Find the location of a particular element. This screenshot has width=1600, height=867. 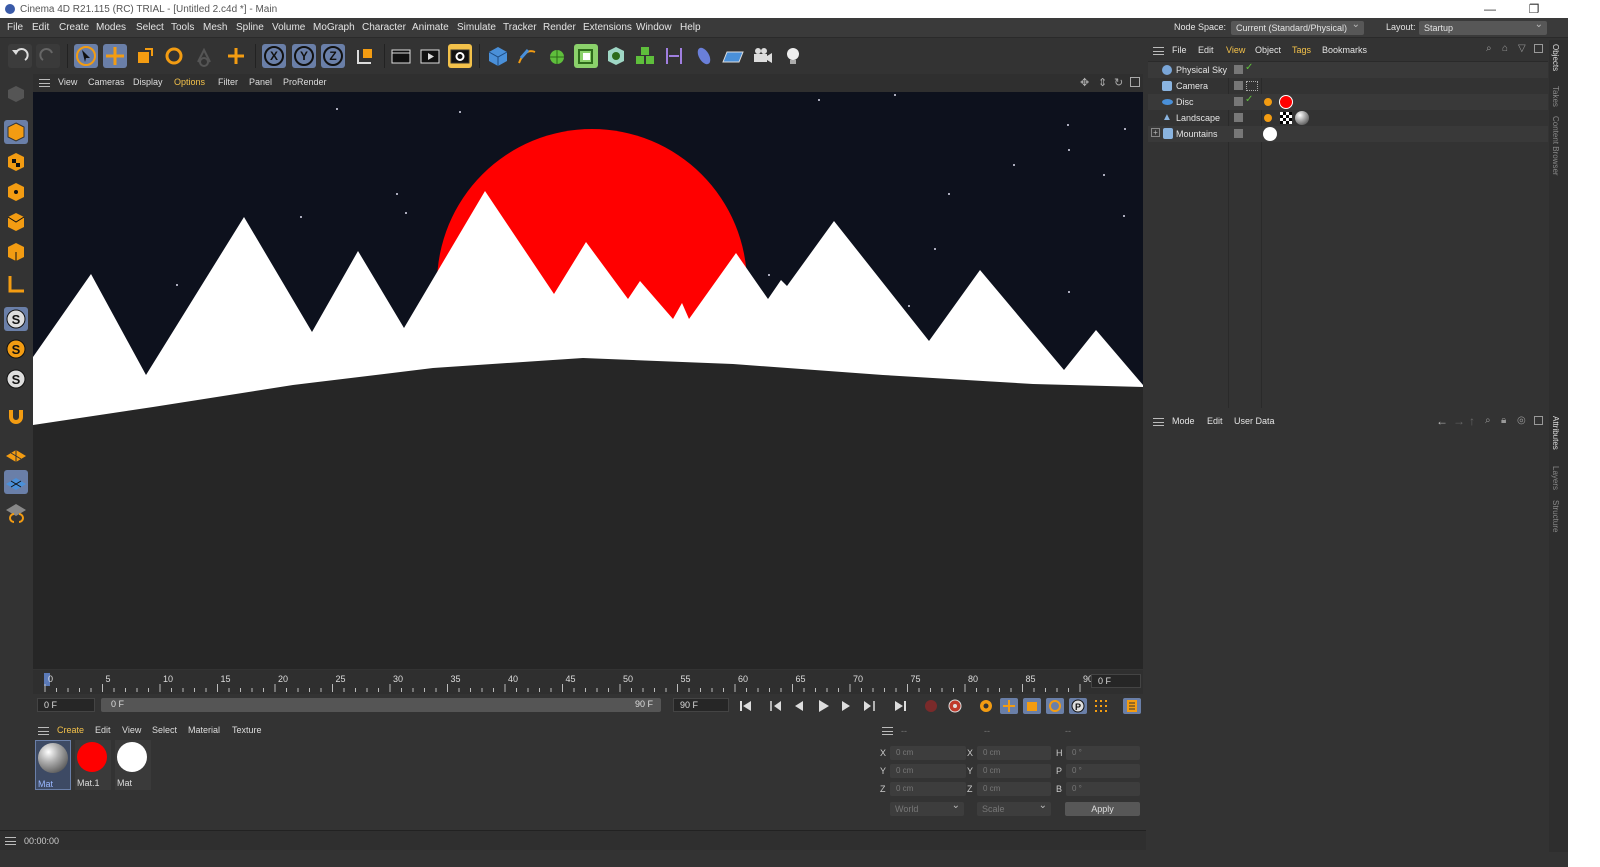

record-scale-icon is located at coordinates (1032, 706).